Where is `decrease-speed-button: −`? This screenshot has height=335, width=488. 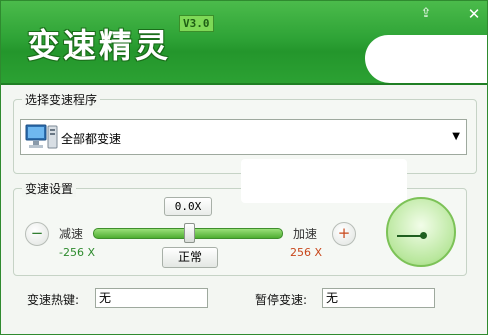
decrease-speed-button: − is located at coordinates (37, 234).